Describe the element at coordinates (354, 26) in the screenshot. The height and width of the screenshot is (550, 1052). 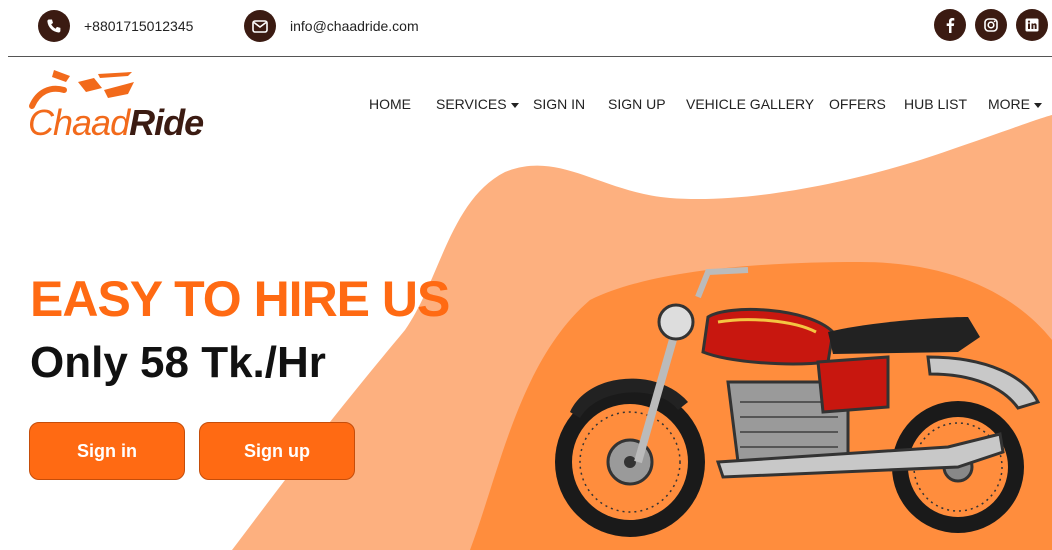
I see `email-address: info@chaadride.com` at that location.